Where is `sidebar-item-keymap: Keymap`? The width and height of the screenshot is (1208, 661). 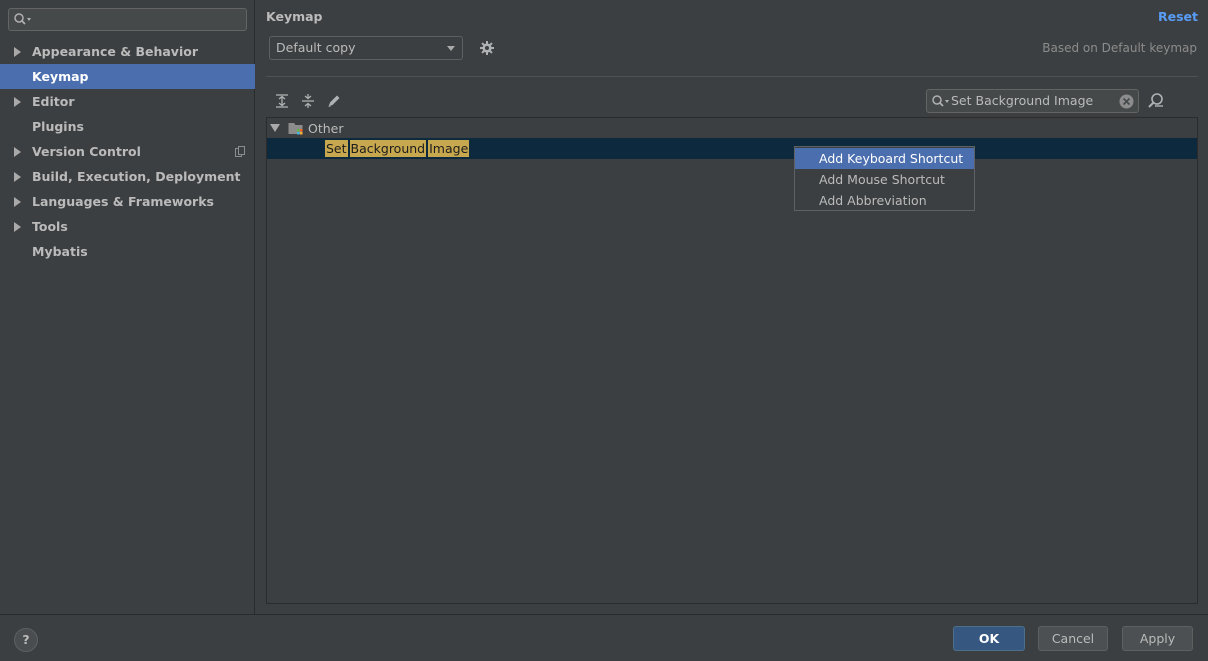 sidebar-item-keymap: Keymap is located at coordinates (127, 76).